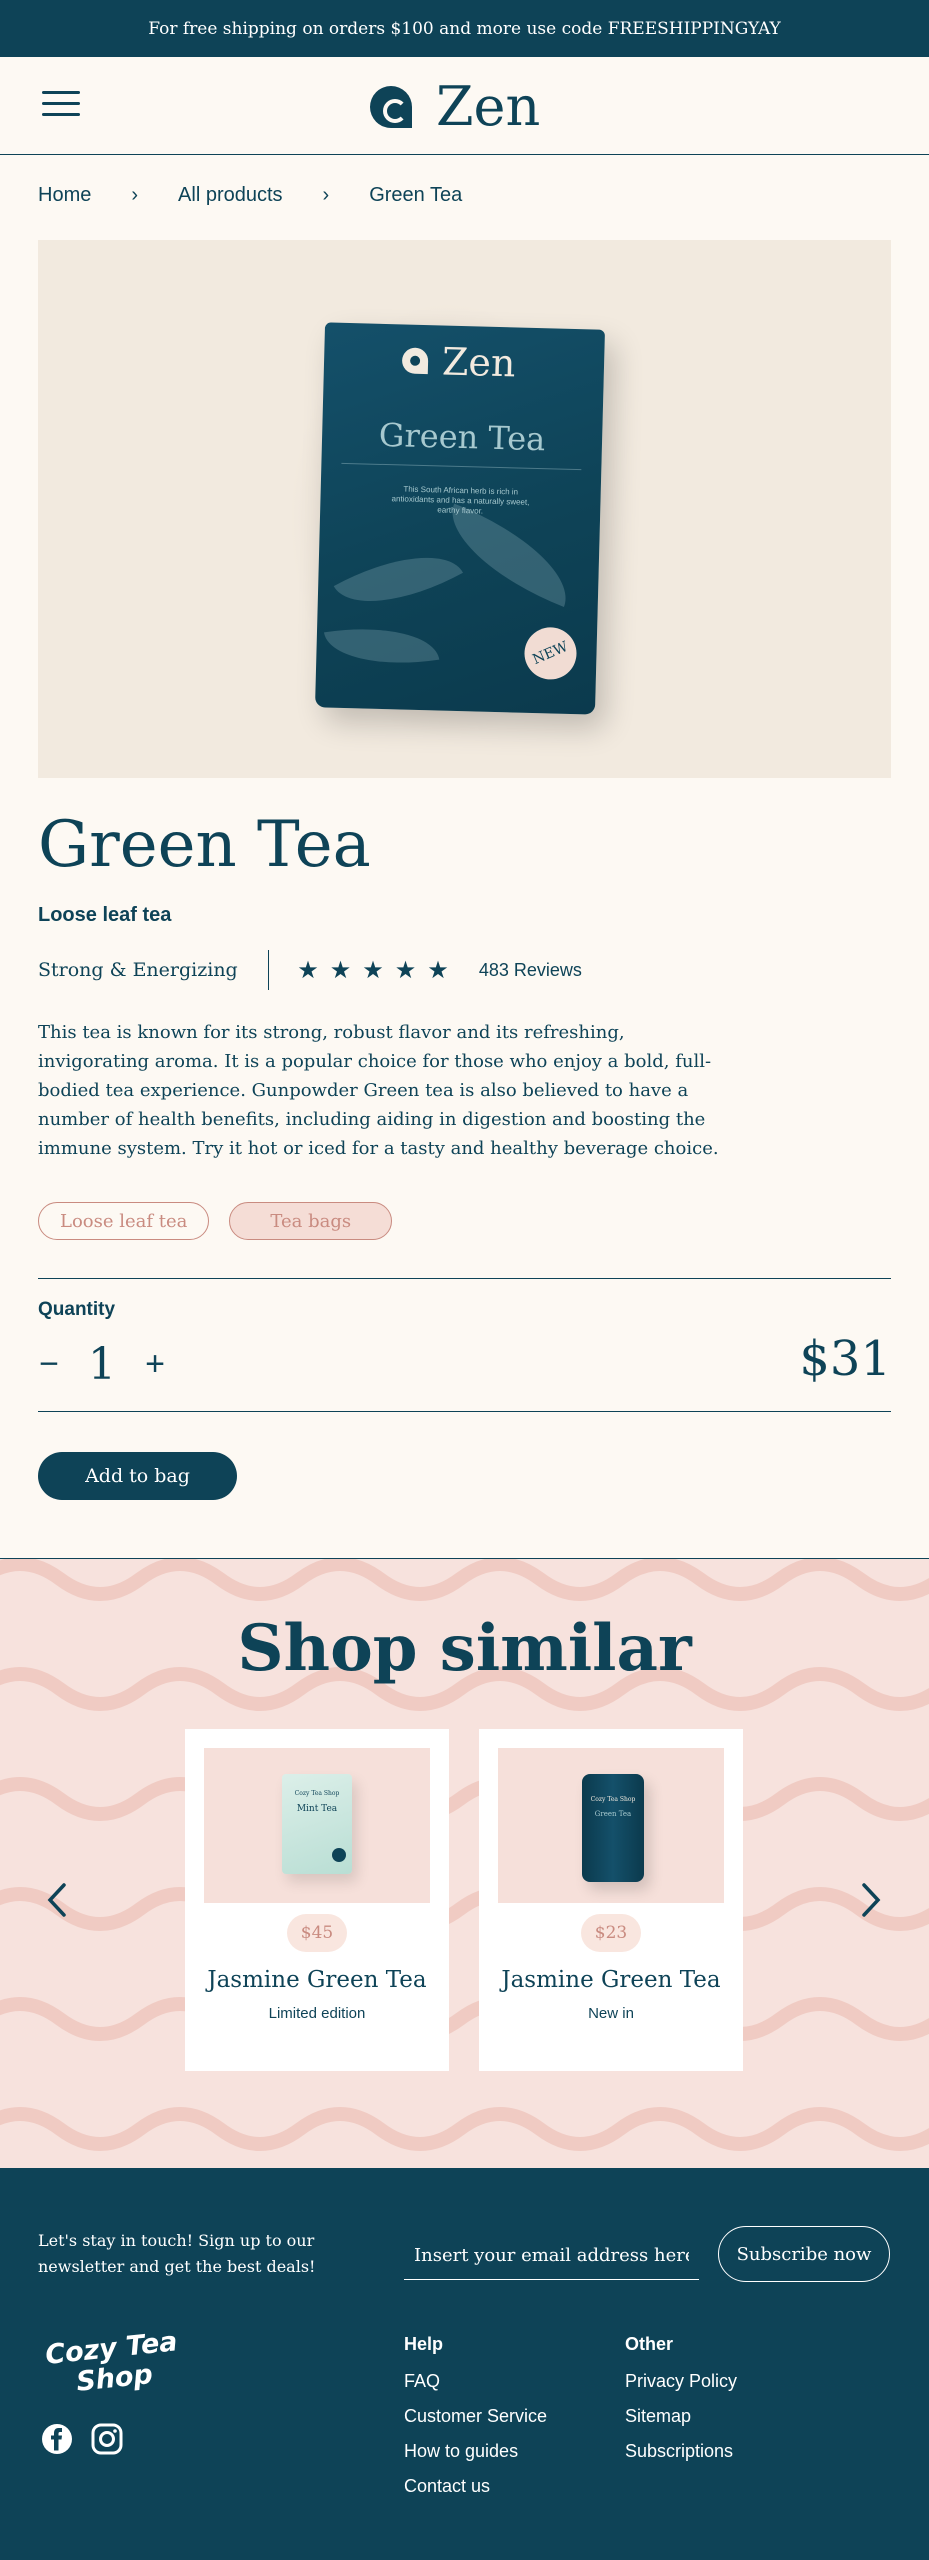  I want to click on footer-brand-logo: Cozy Tea Shop, so click(112, 2363).